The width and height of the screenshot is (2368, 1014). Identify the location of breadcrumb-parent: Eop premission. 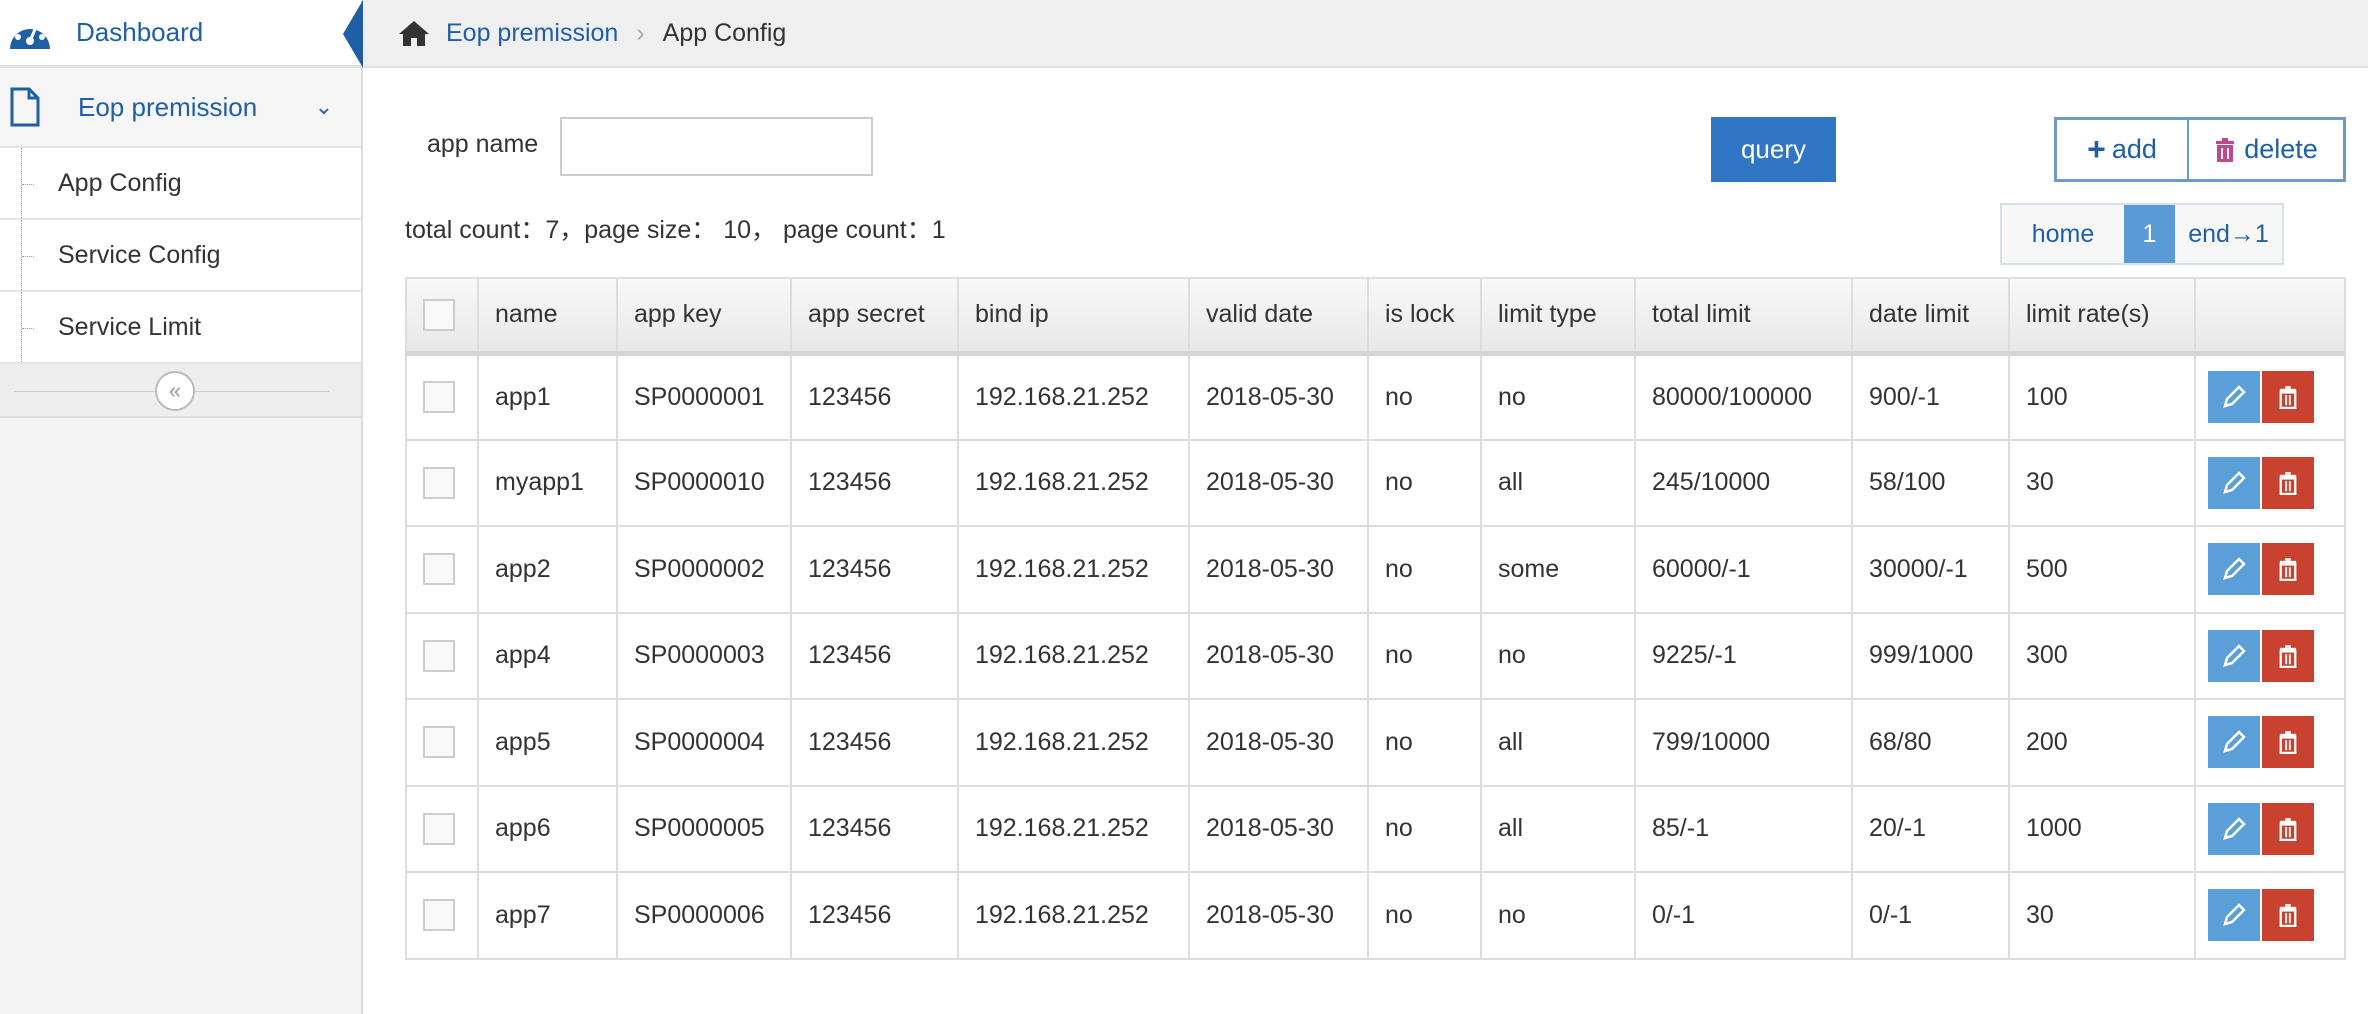
(532, 33).